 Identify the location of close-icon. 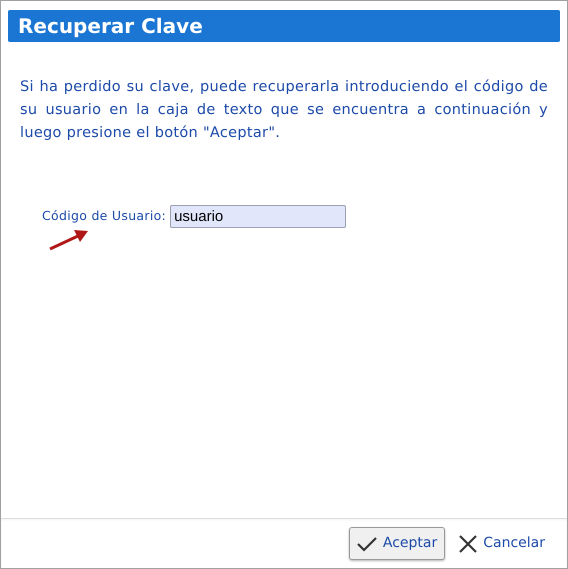
(468, 543).